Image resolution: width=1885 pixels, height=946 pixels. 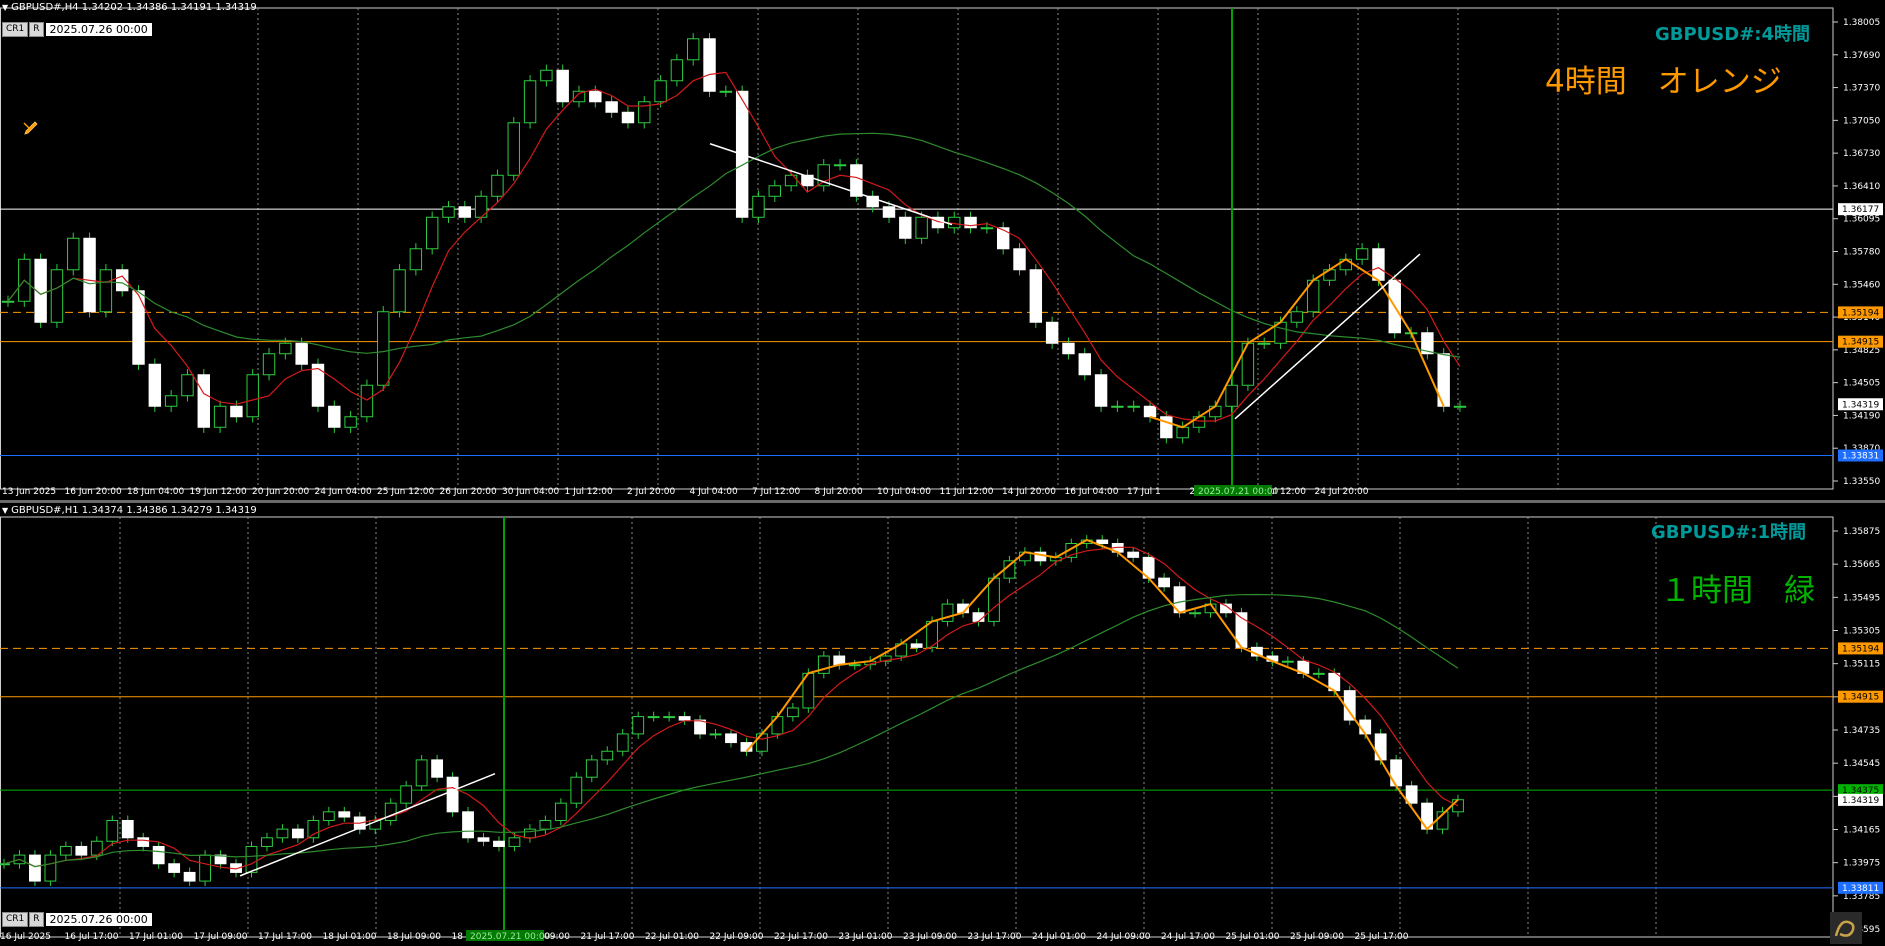 What do you see at coordinates (1342, 492) in the screenshot?
I see `x-tick-label: 24 Jul 20:00` at bounding box center [1342, 492].